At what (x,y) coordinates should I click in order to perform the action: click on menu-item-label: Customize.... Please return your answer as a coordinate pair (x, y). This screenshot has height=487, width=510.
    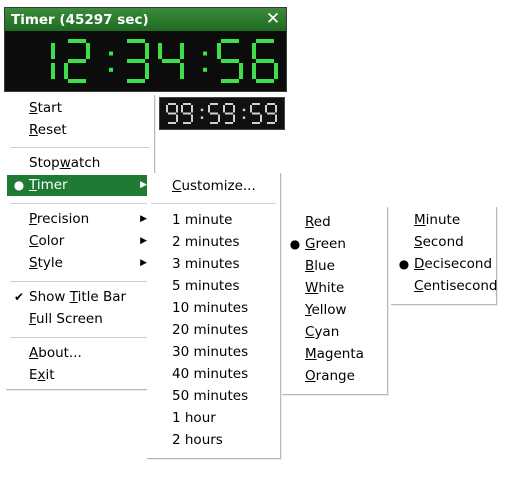
    Looking at the image, I should click on (214, 186).